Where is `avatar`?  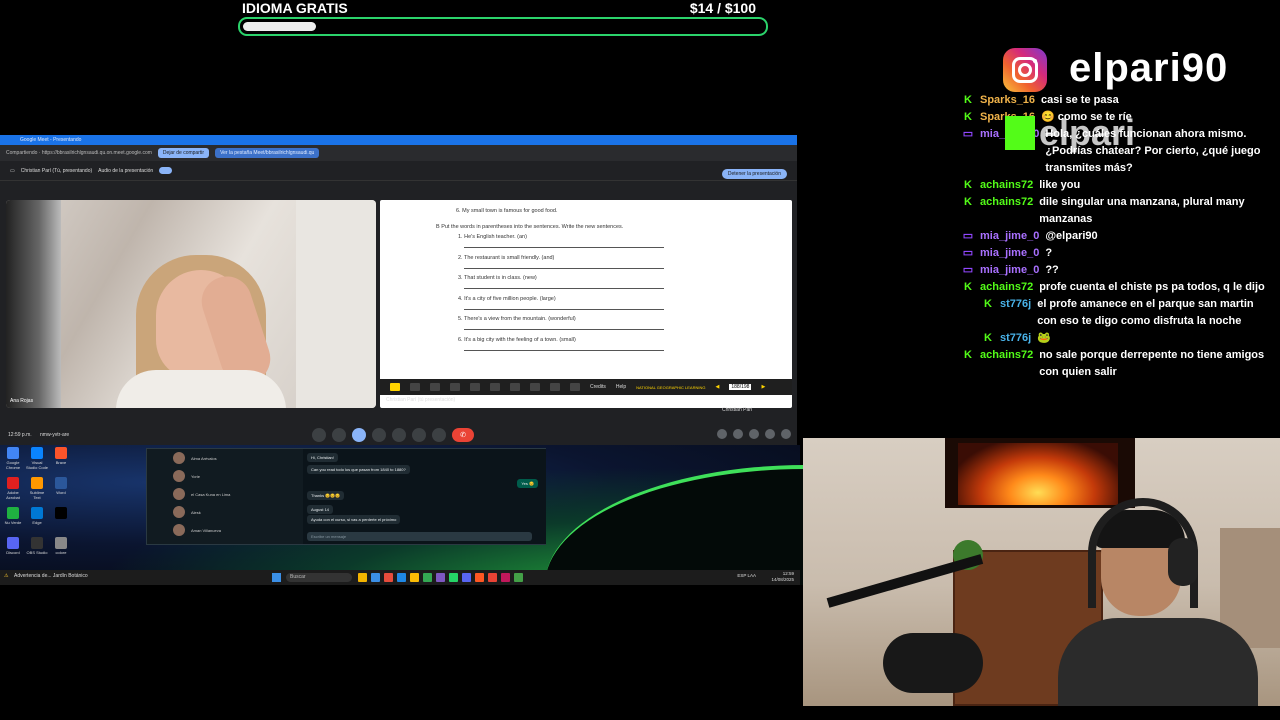 avatar is located at coordinates (179, 512).